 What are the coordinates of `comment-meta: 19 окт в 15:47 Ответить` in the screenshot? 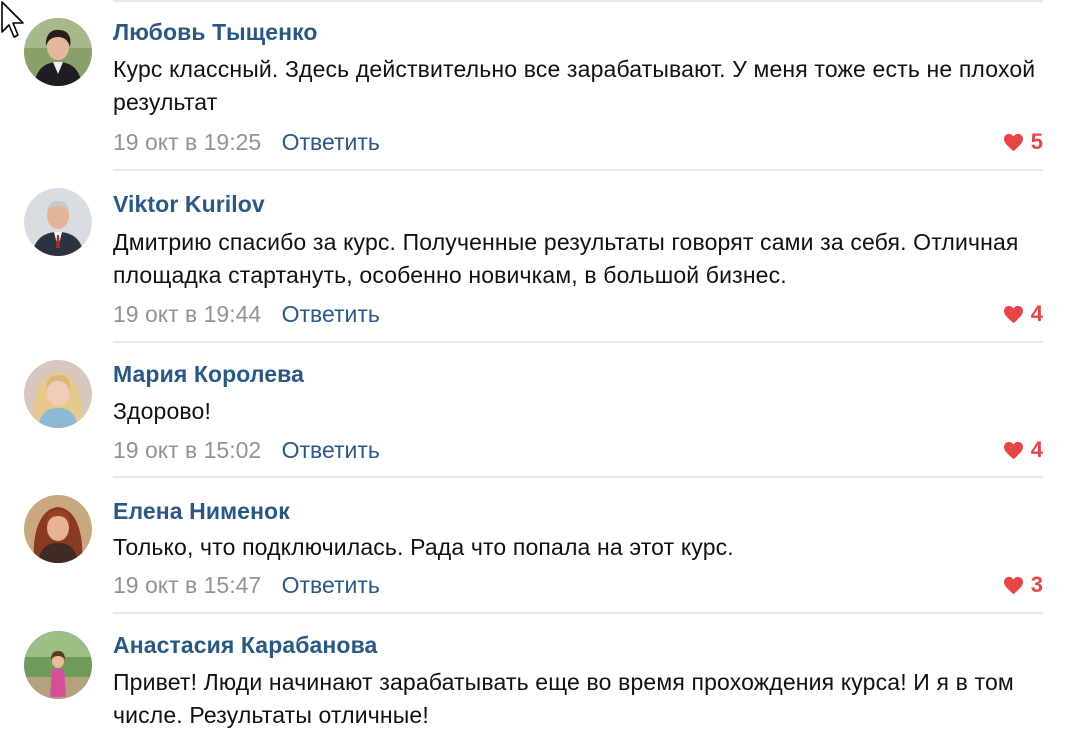 It's located at (246, 585).